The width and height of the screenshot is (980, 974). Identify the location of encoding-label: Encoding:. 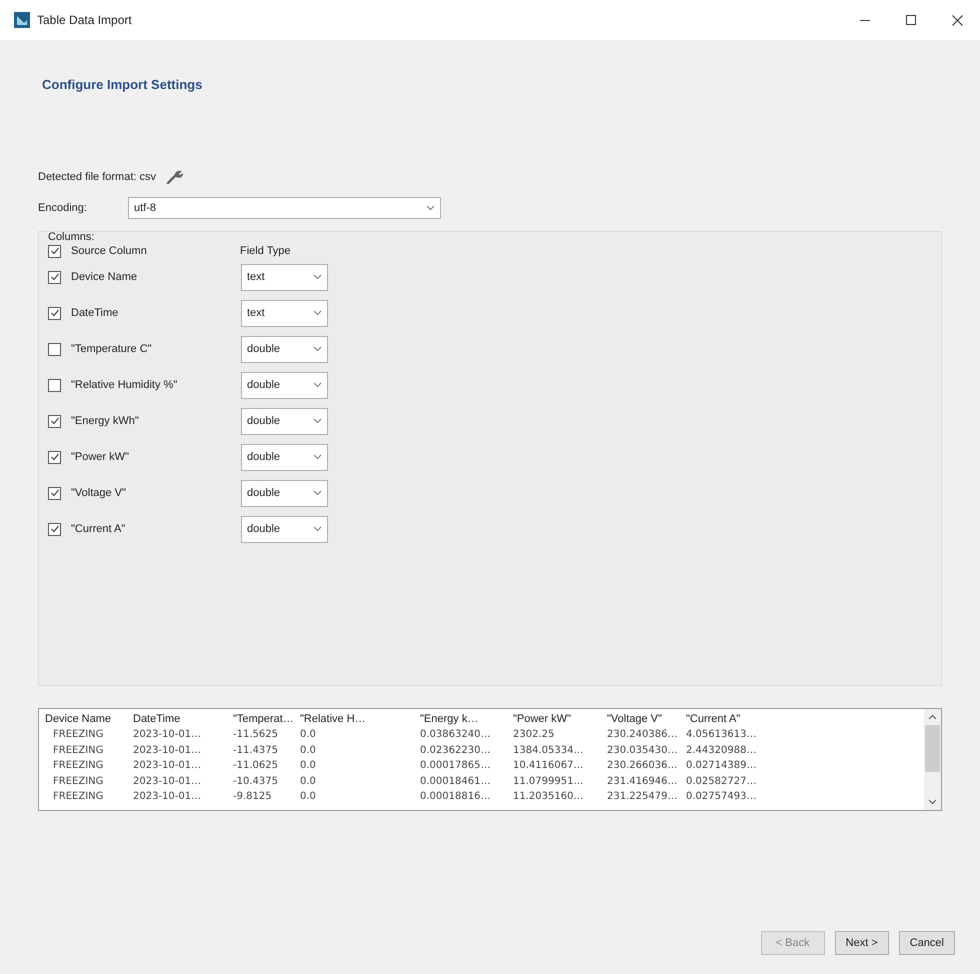
(63, 208).